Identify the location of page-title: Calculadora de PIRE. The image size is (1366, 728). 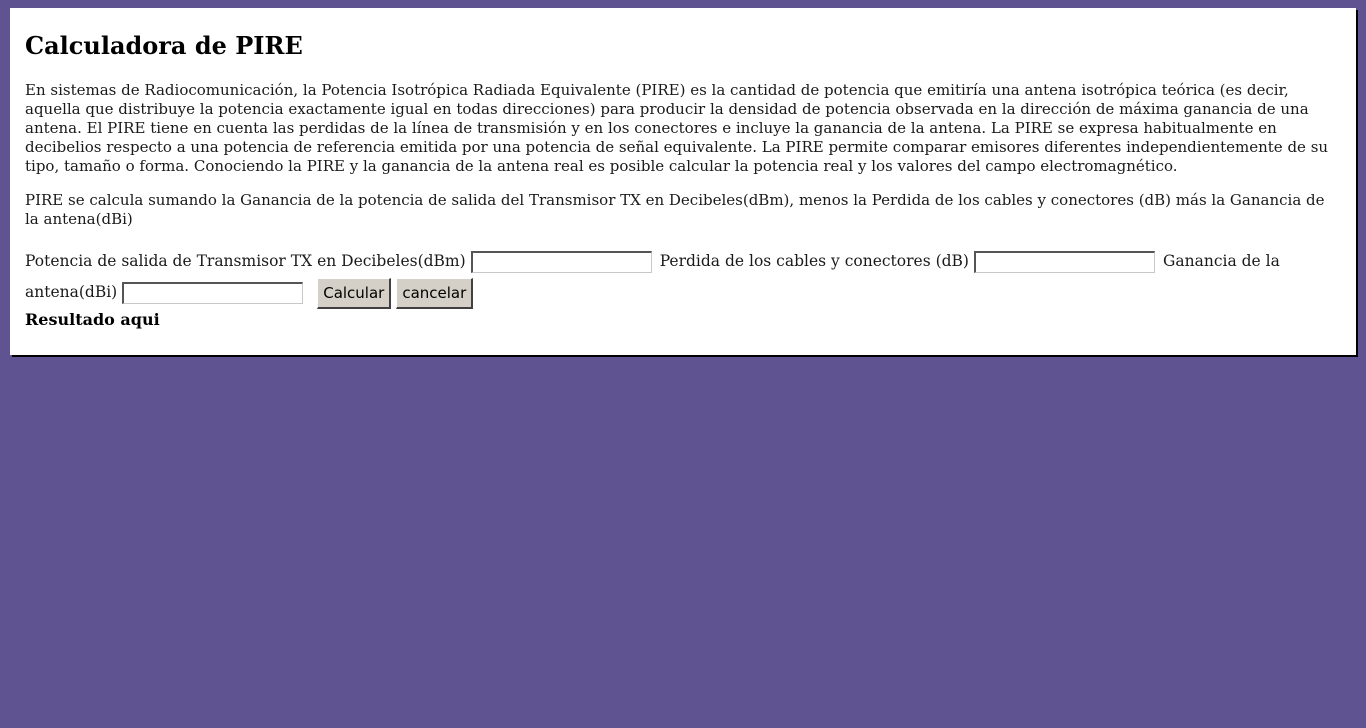
(164, 45).